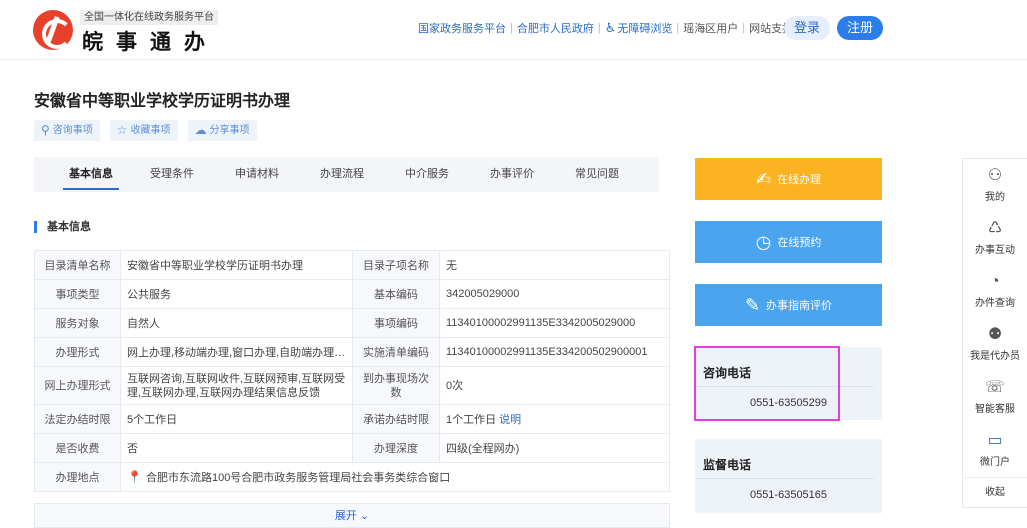 This screenshot has height=528, width=1027. Describe the element at coordinates (236, 294) in the screenshot. I see `cell-value: 公共服务` at that location.